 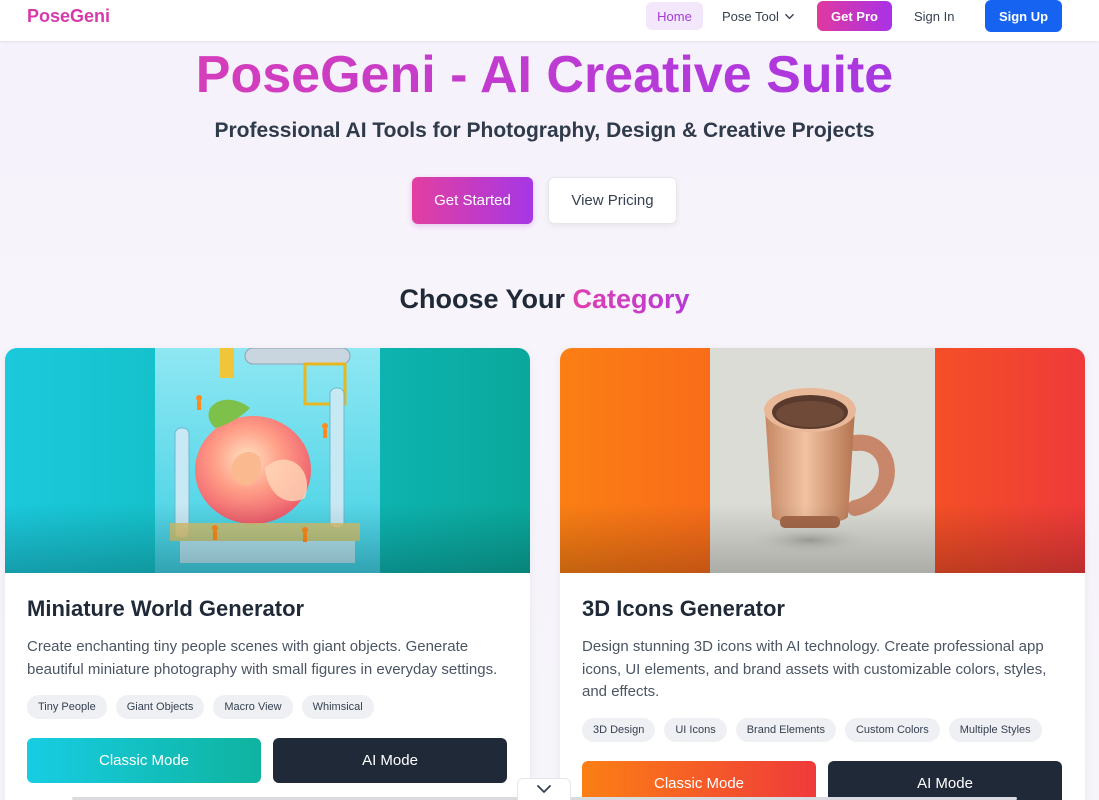 I want to click on brand-logo: PoseGeni, so click(x=68, y=16).